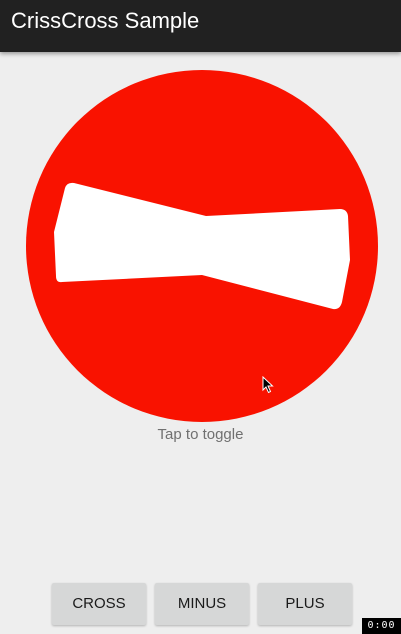  I want to click on cross-button: CROSS, so click(99, 604).